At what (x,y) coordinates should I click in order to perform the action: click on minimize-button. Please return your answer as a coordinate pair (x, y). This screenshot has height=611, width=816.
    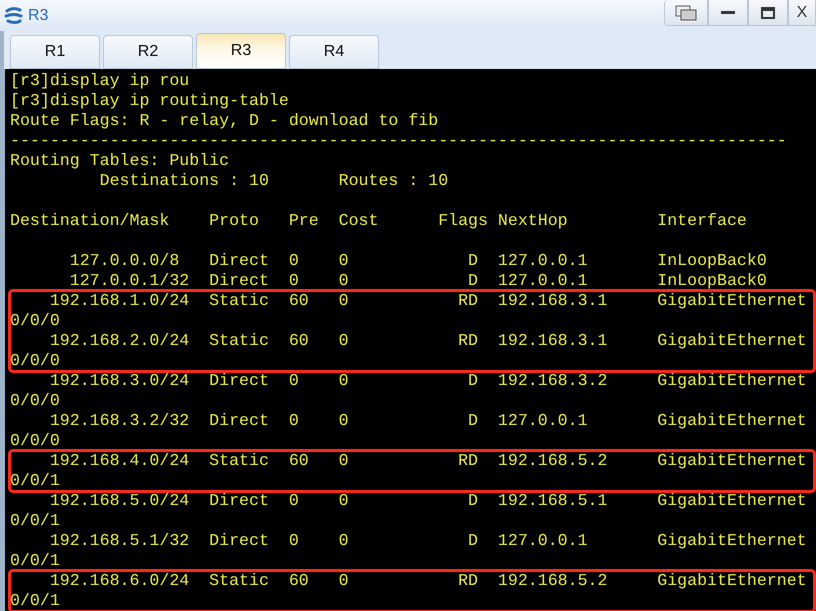
    Looking at the image, I should click on (728, 13).